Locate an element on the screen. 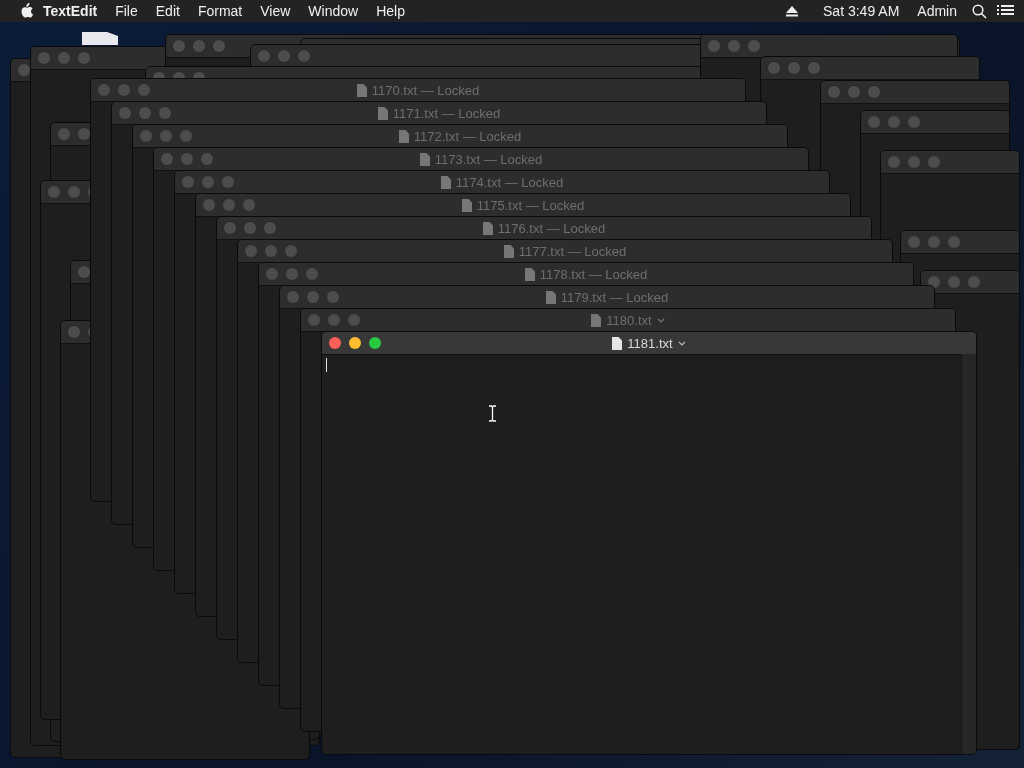 The width and height of the screenshot is (1024, 768). menu-clock: Sat 3:49 AM is located at coordinates (861, 11).